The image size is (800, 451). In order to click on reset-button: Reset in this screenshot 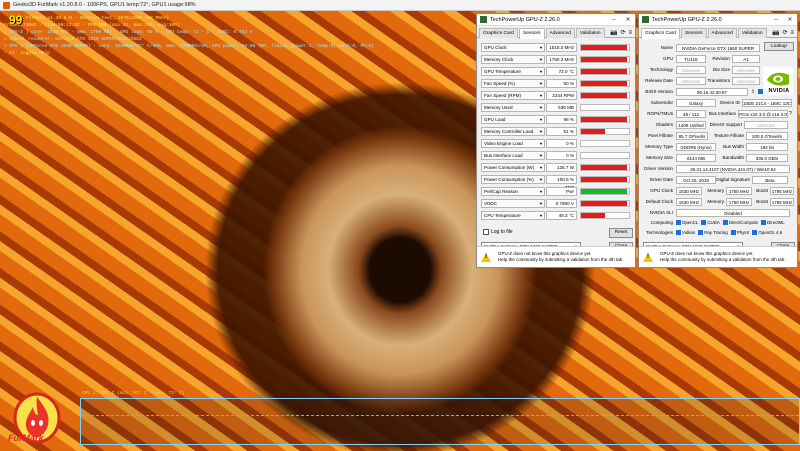, I will do `click(621, 233)`.